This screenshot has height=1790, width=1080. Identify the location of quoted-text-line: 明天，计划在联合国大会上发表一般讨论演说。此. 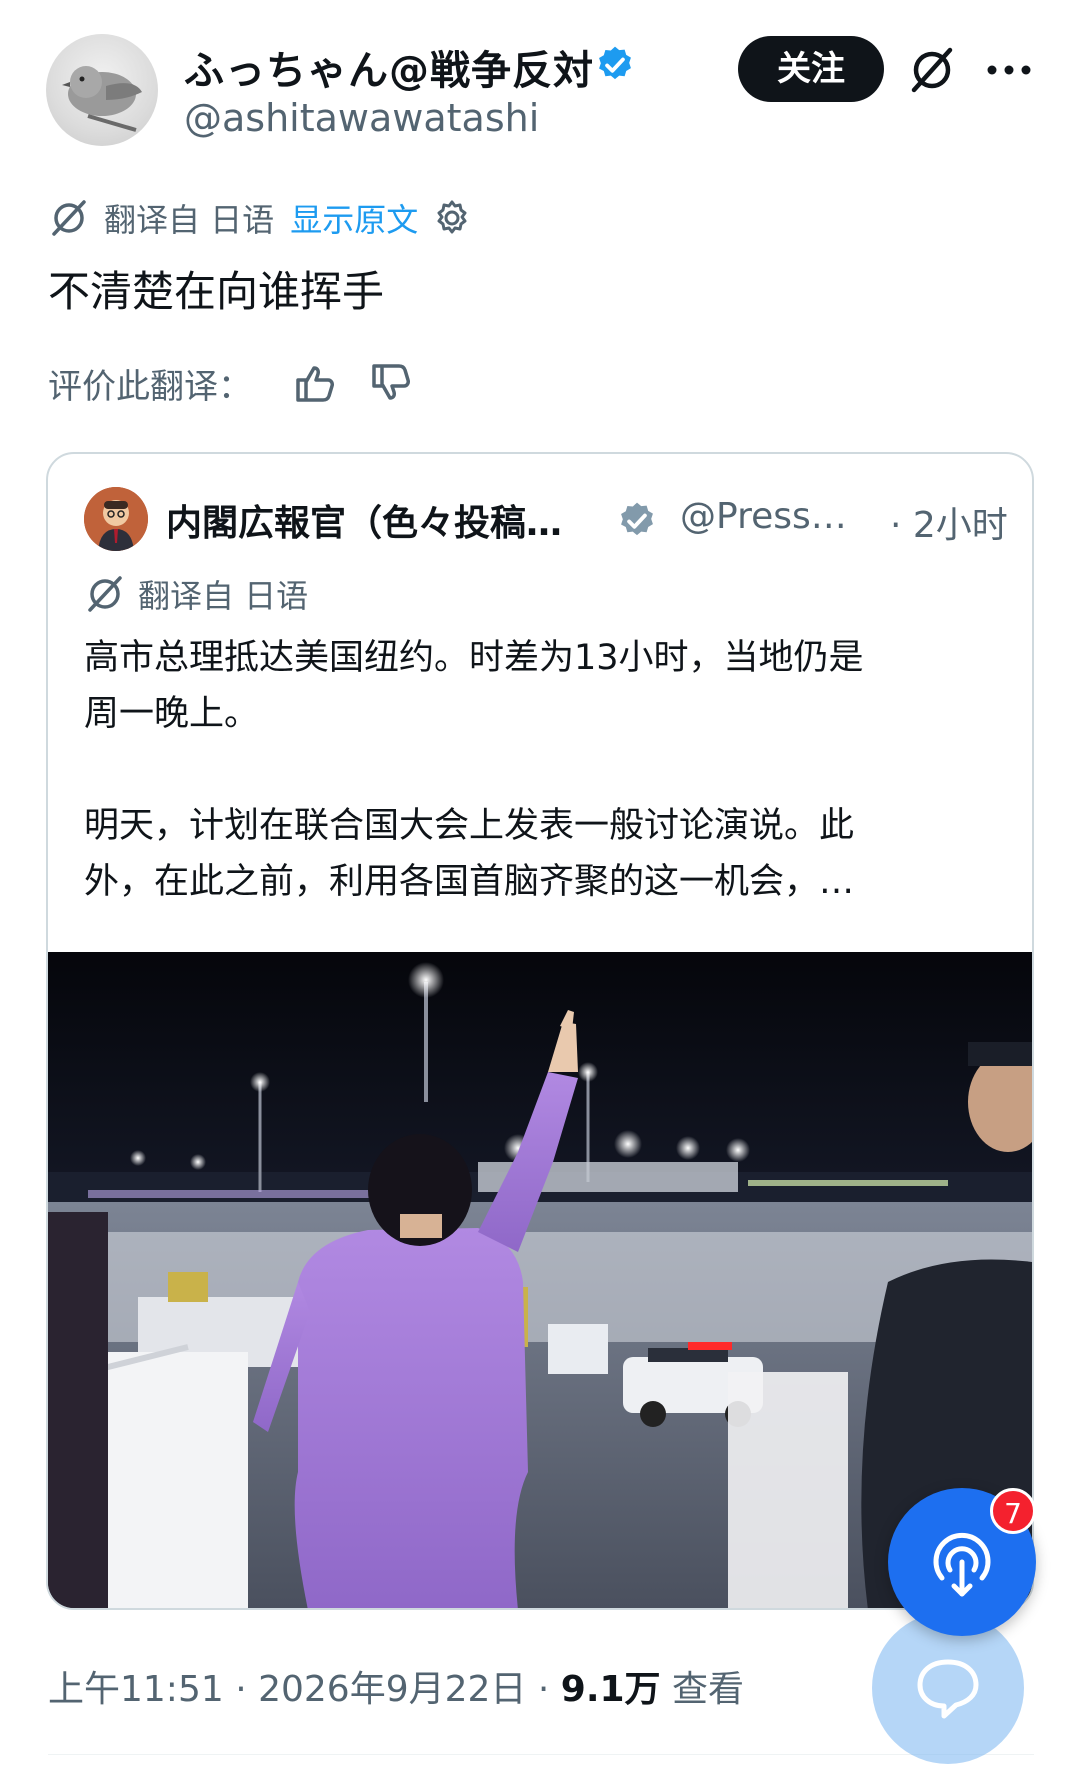
(469, 826).